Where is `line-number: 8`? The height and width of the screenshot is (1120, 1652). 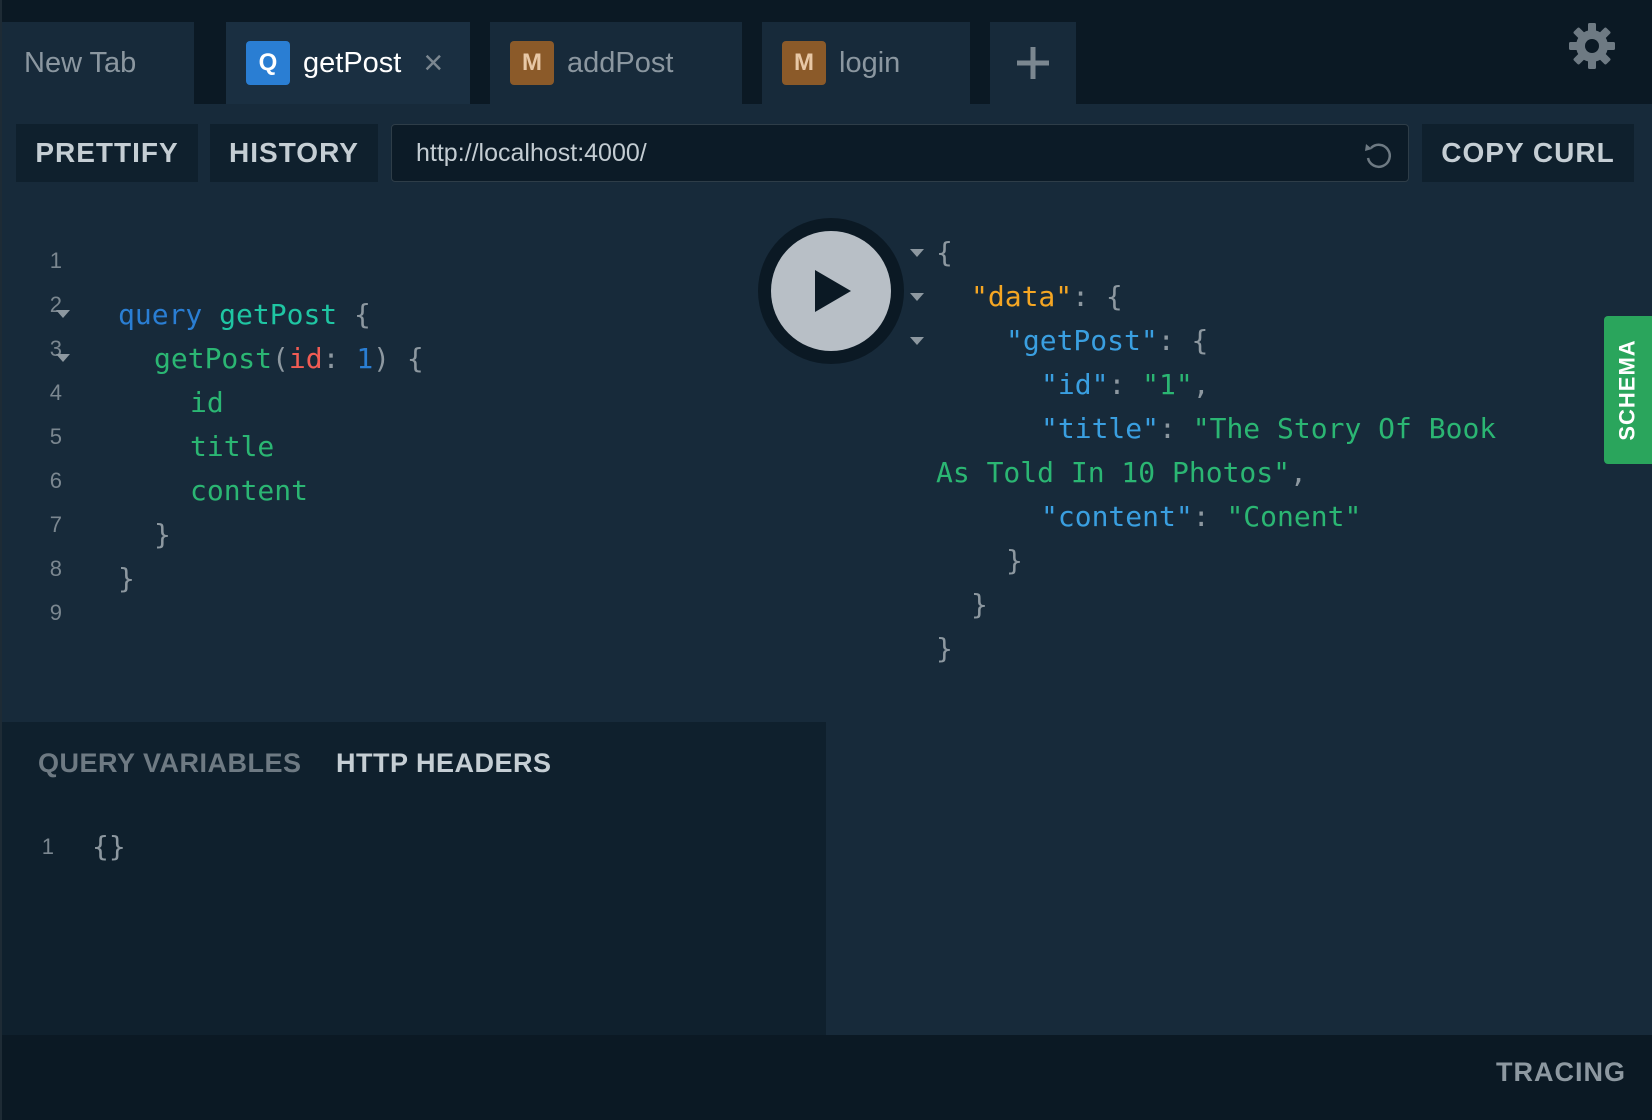
line-number: 8 is located at coordinates (55, 568).